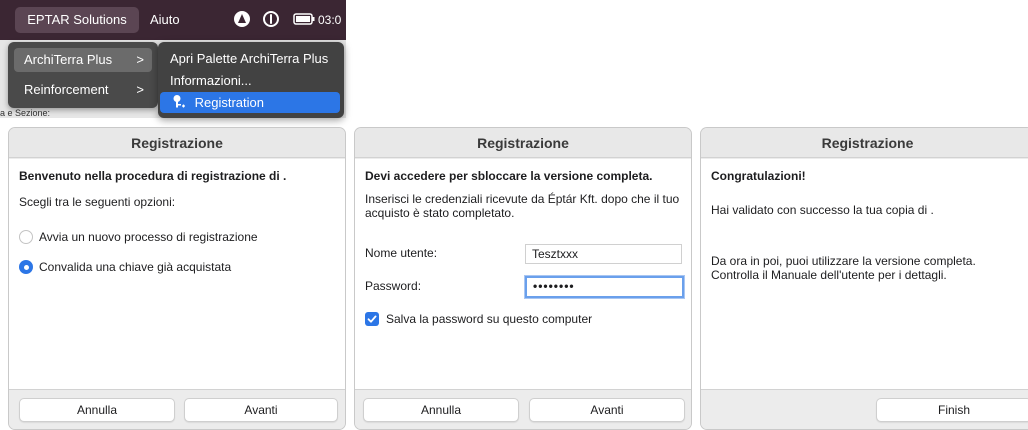 Image resolution: width=1028 pixels, height=430 pixels. Describe the element at coordinates (77, 20) in the screenshot. I see `menu-bar-app-eptar-solutions: EPTAR Solutions` at that location.